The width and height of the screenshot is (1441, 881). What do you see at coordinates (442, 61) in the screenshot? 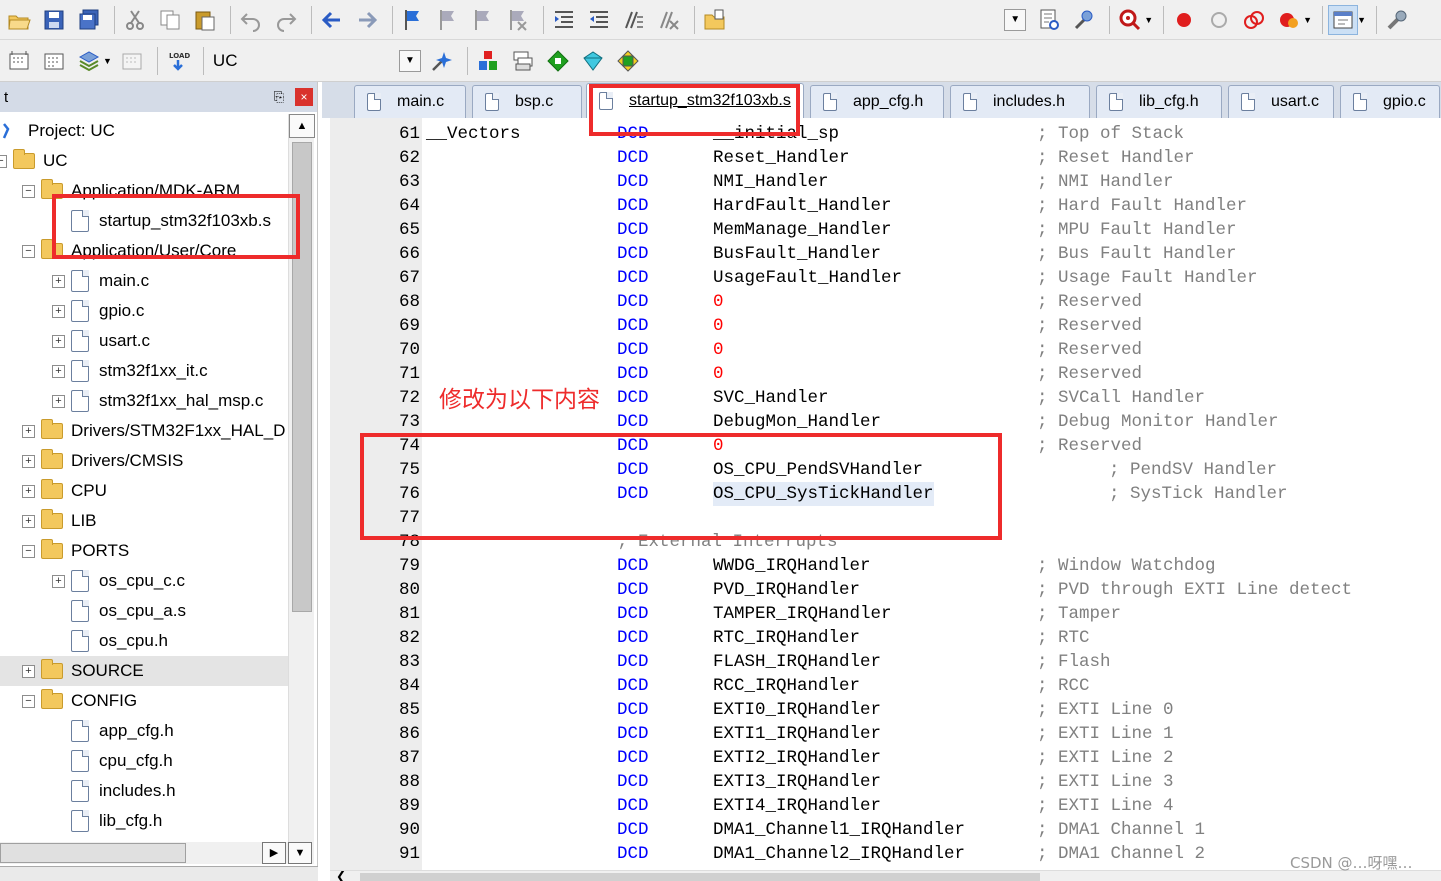
I see `target-options-icon` at bounding box center [442, 61].